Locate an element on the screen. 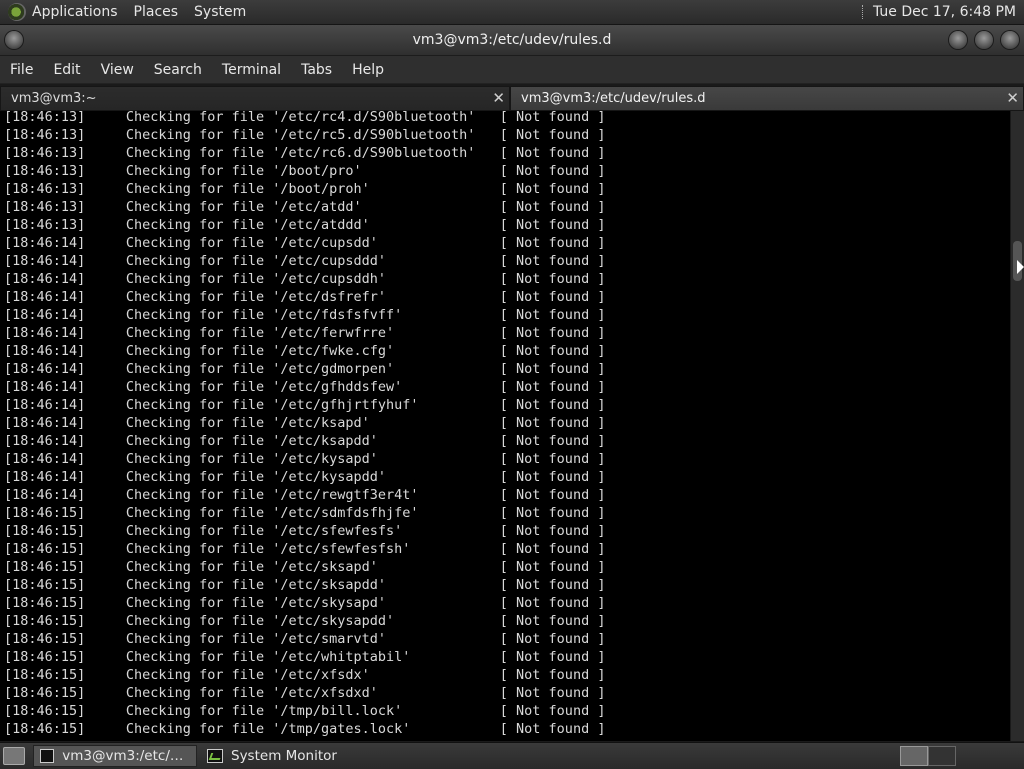 Image resolution: width=1024 pixels, height=769 pixels. tab-label: vm3@vm3:~ is located at coordinates (54, 98).